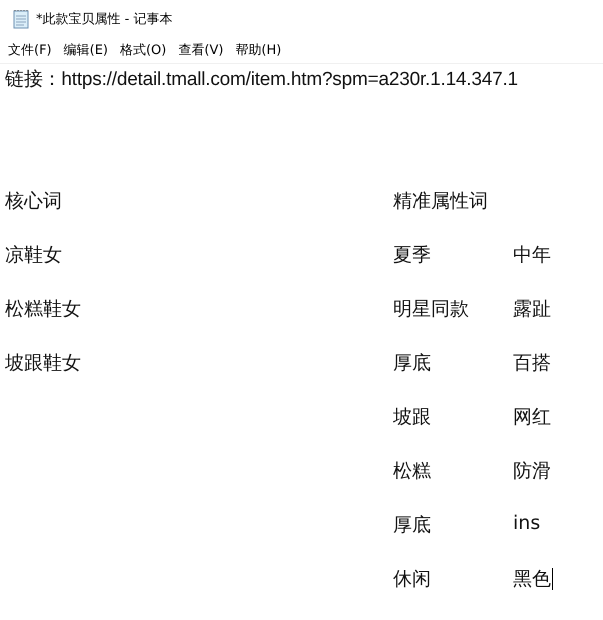  Describe the element at coordinates (143, 50) in the screenshot. I see `menu-item: 格式(O)` at that location.